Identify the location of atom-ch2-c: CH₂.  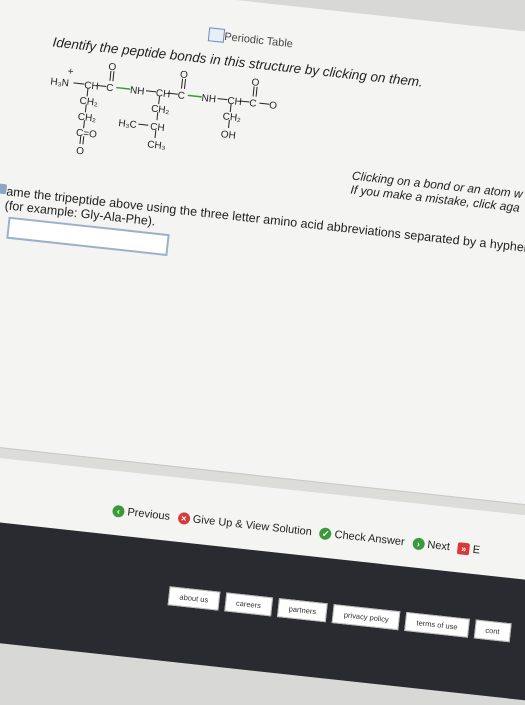
(161, 109).